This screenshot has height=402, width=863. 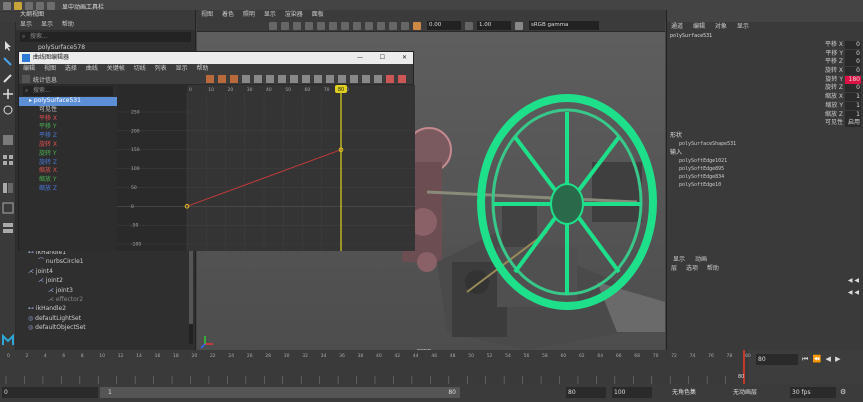 What do you see at coordinates (697, 392) in the screenshot?
I see `character-set-select: 无角色集` at bounding box center [697, 392].